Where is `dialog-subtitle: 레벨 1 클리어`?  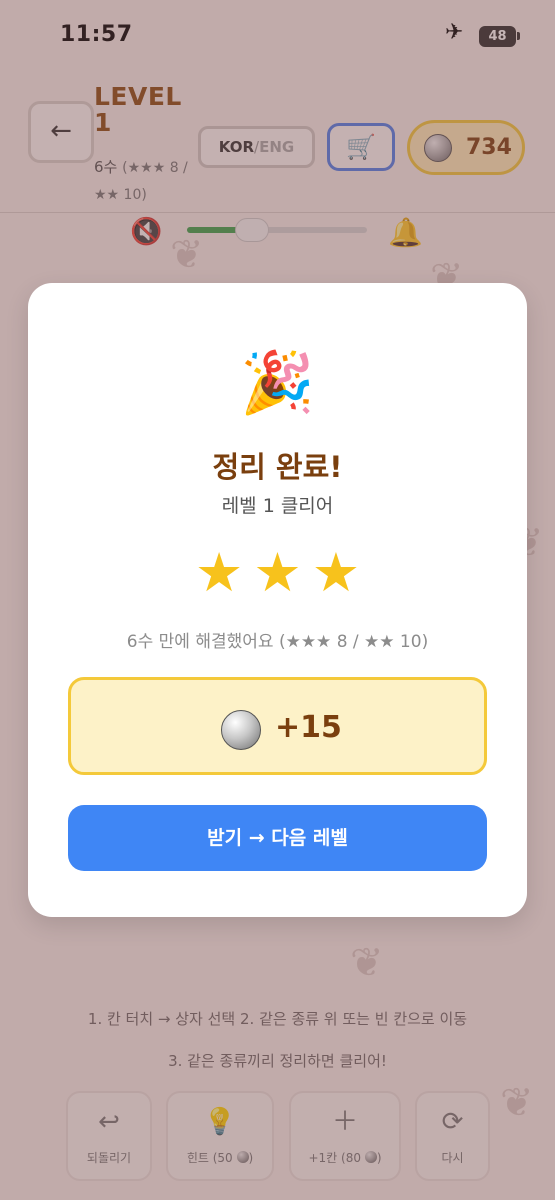 dialog-subtitle: 레벨 1 클리어 is located at coordinates (277, 506).